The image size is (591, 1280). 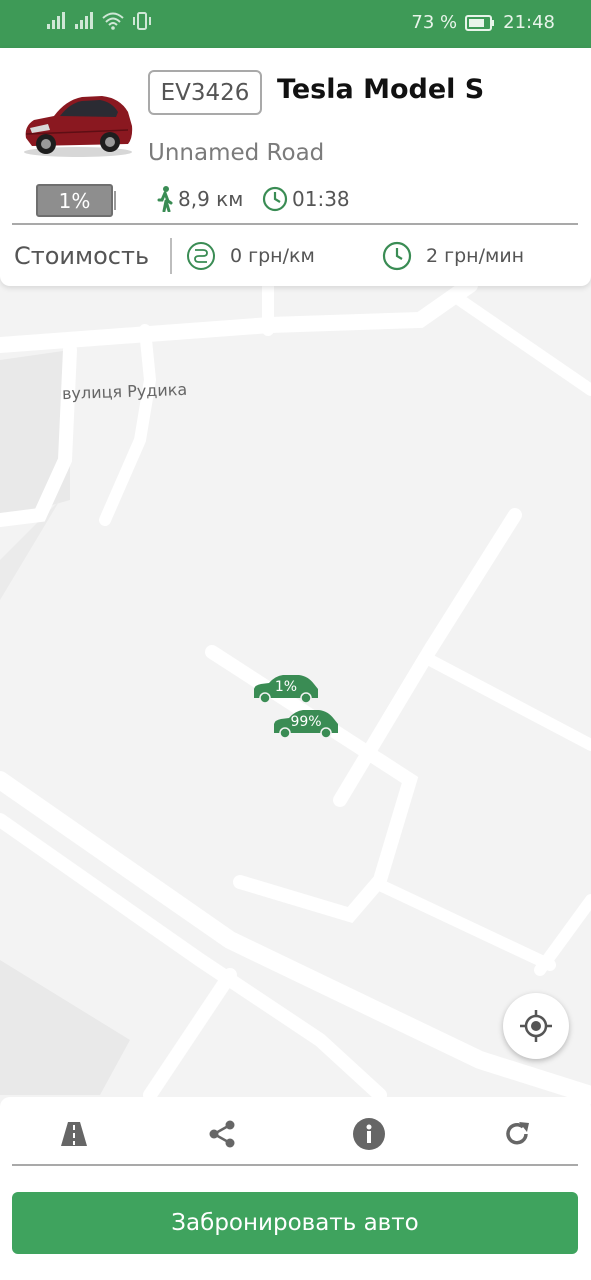 I want to click on road-icon, so click(x=74, y=1134).